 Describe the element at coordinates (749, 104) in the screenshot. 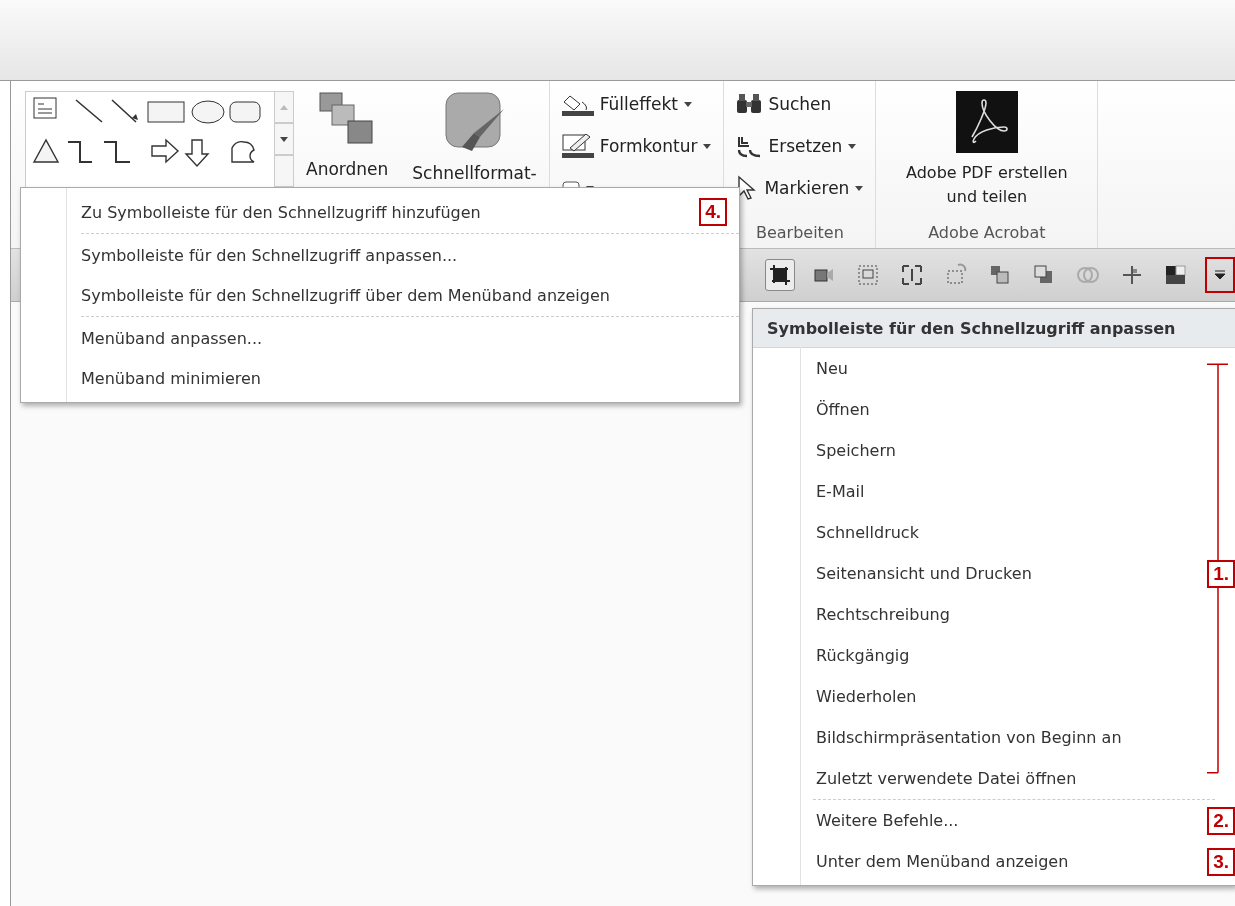

I see `binoculars-icon` at that location.